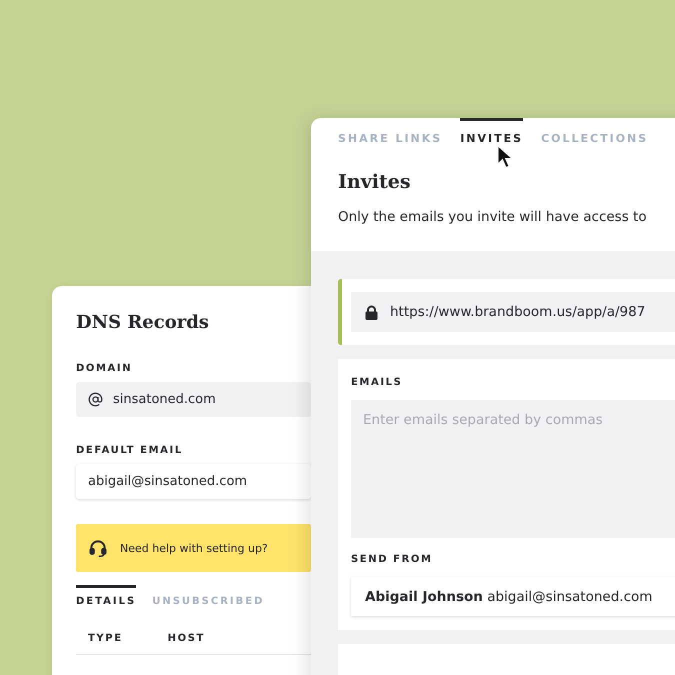 Image resolution: width=675 pixels, height=675 pixels. Describe the element at coordinates (193, 481) in the screenshot. I see `email-field: abigail@sinsatoned.com` at that location.